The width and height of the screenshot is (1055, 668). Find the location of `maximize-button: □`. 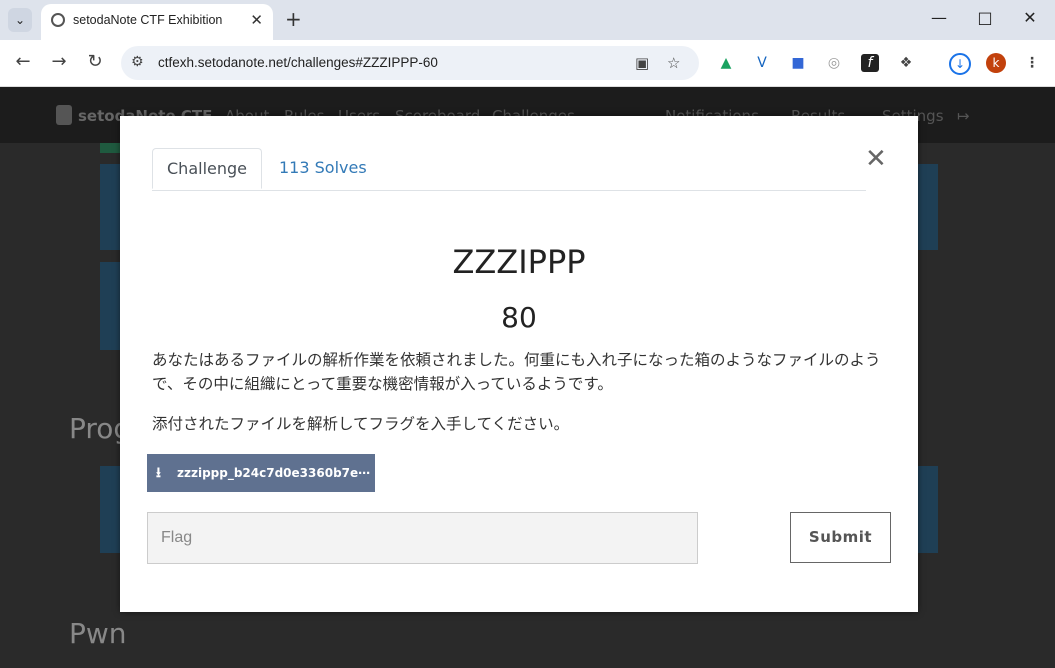

maximize-button: □ is located at coordinates (985, 17).